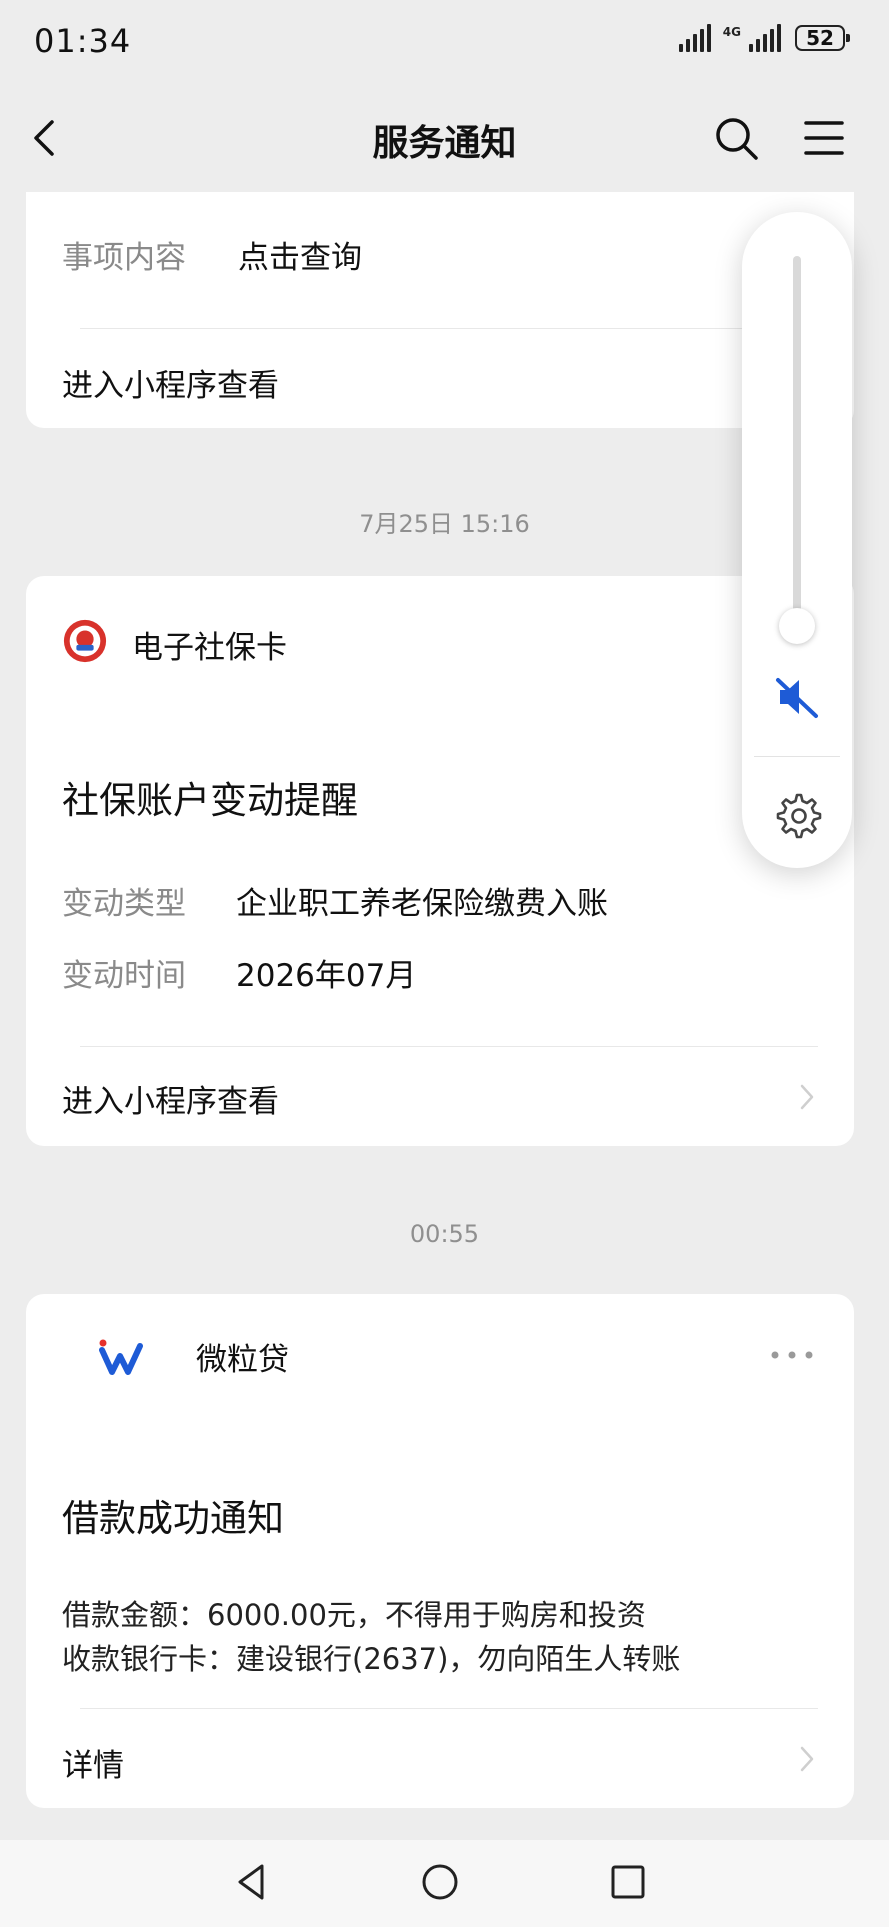 Image resolution: width=889 pixels, height=1927 pixels. What do you see at coordinates (354, 1615) in the screenshot?
I see `loan-amount-line: 借款金额：6000.00元，不得用于购房和投资` at bounding box center [354, 1615].